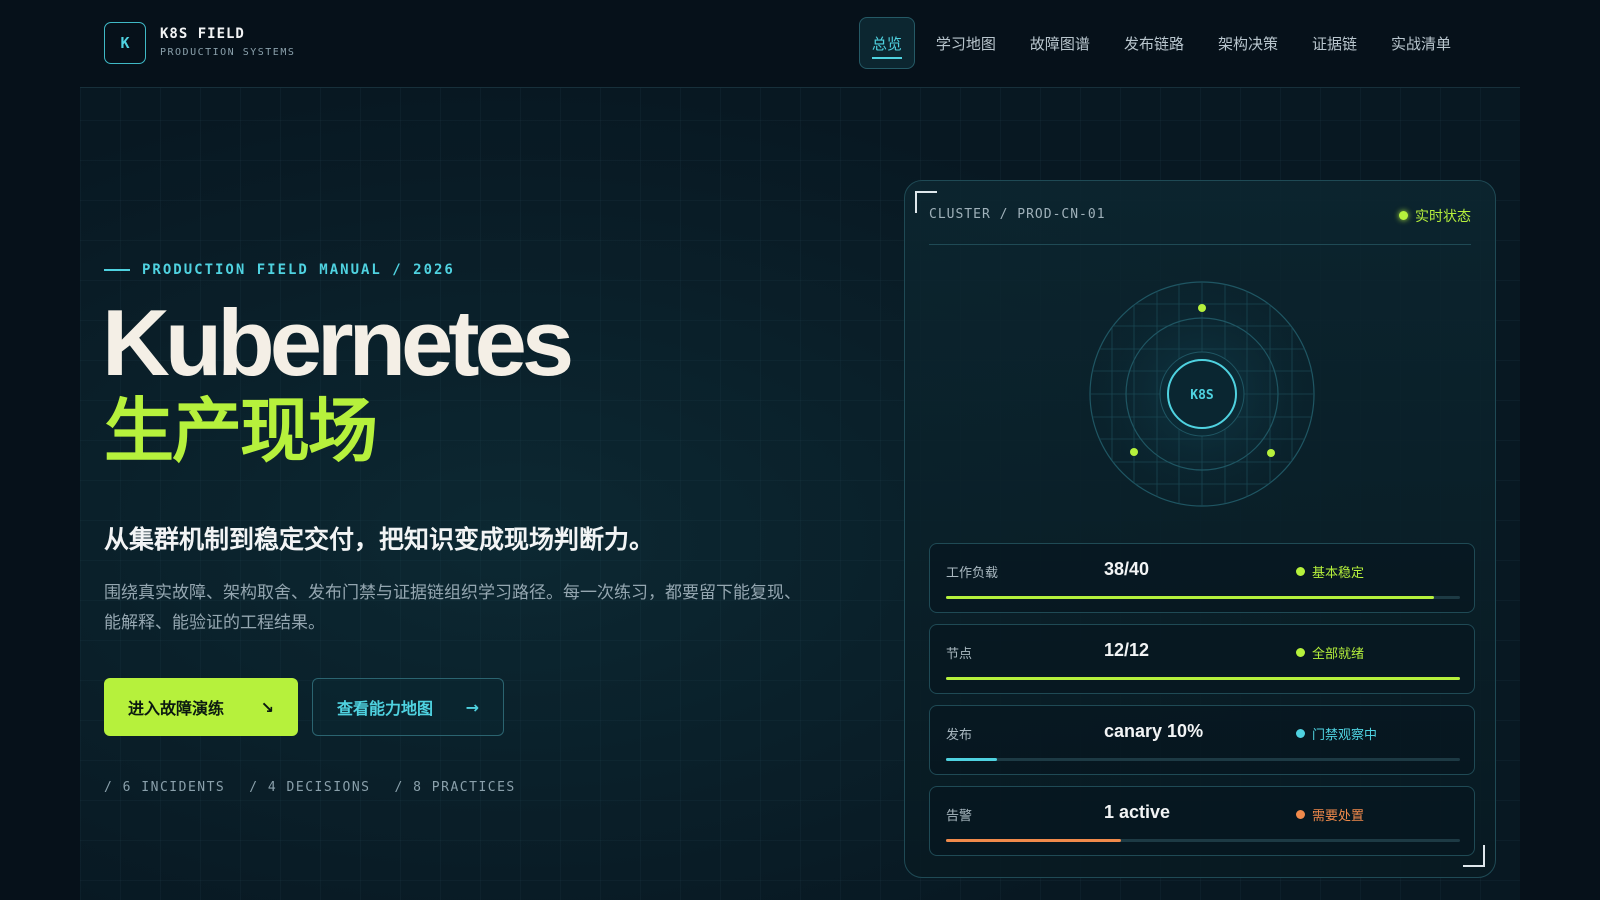 The width and height of the screenshot is (1600, 900). I want to click on main-nav: 总览 学习地图 故障图谱 发布链路 架构决策 证据链 实战清单, so click(1161, 43).